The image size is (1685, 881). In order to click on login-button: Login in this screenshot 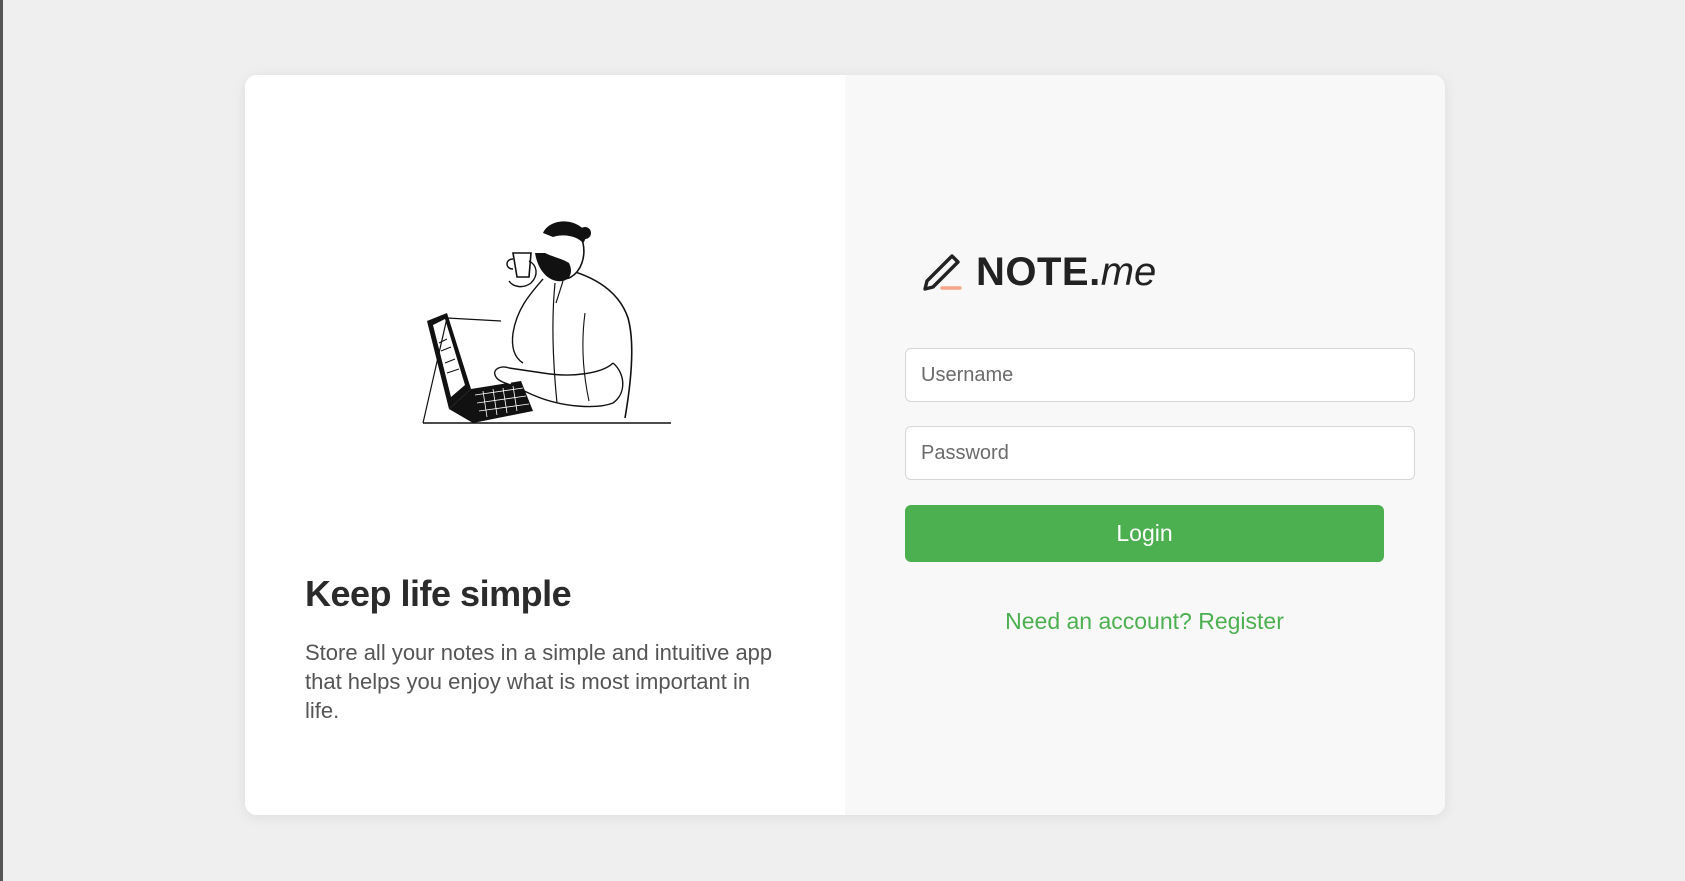, I will do `click(1144, 533)`.